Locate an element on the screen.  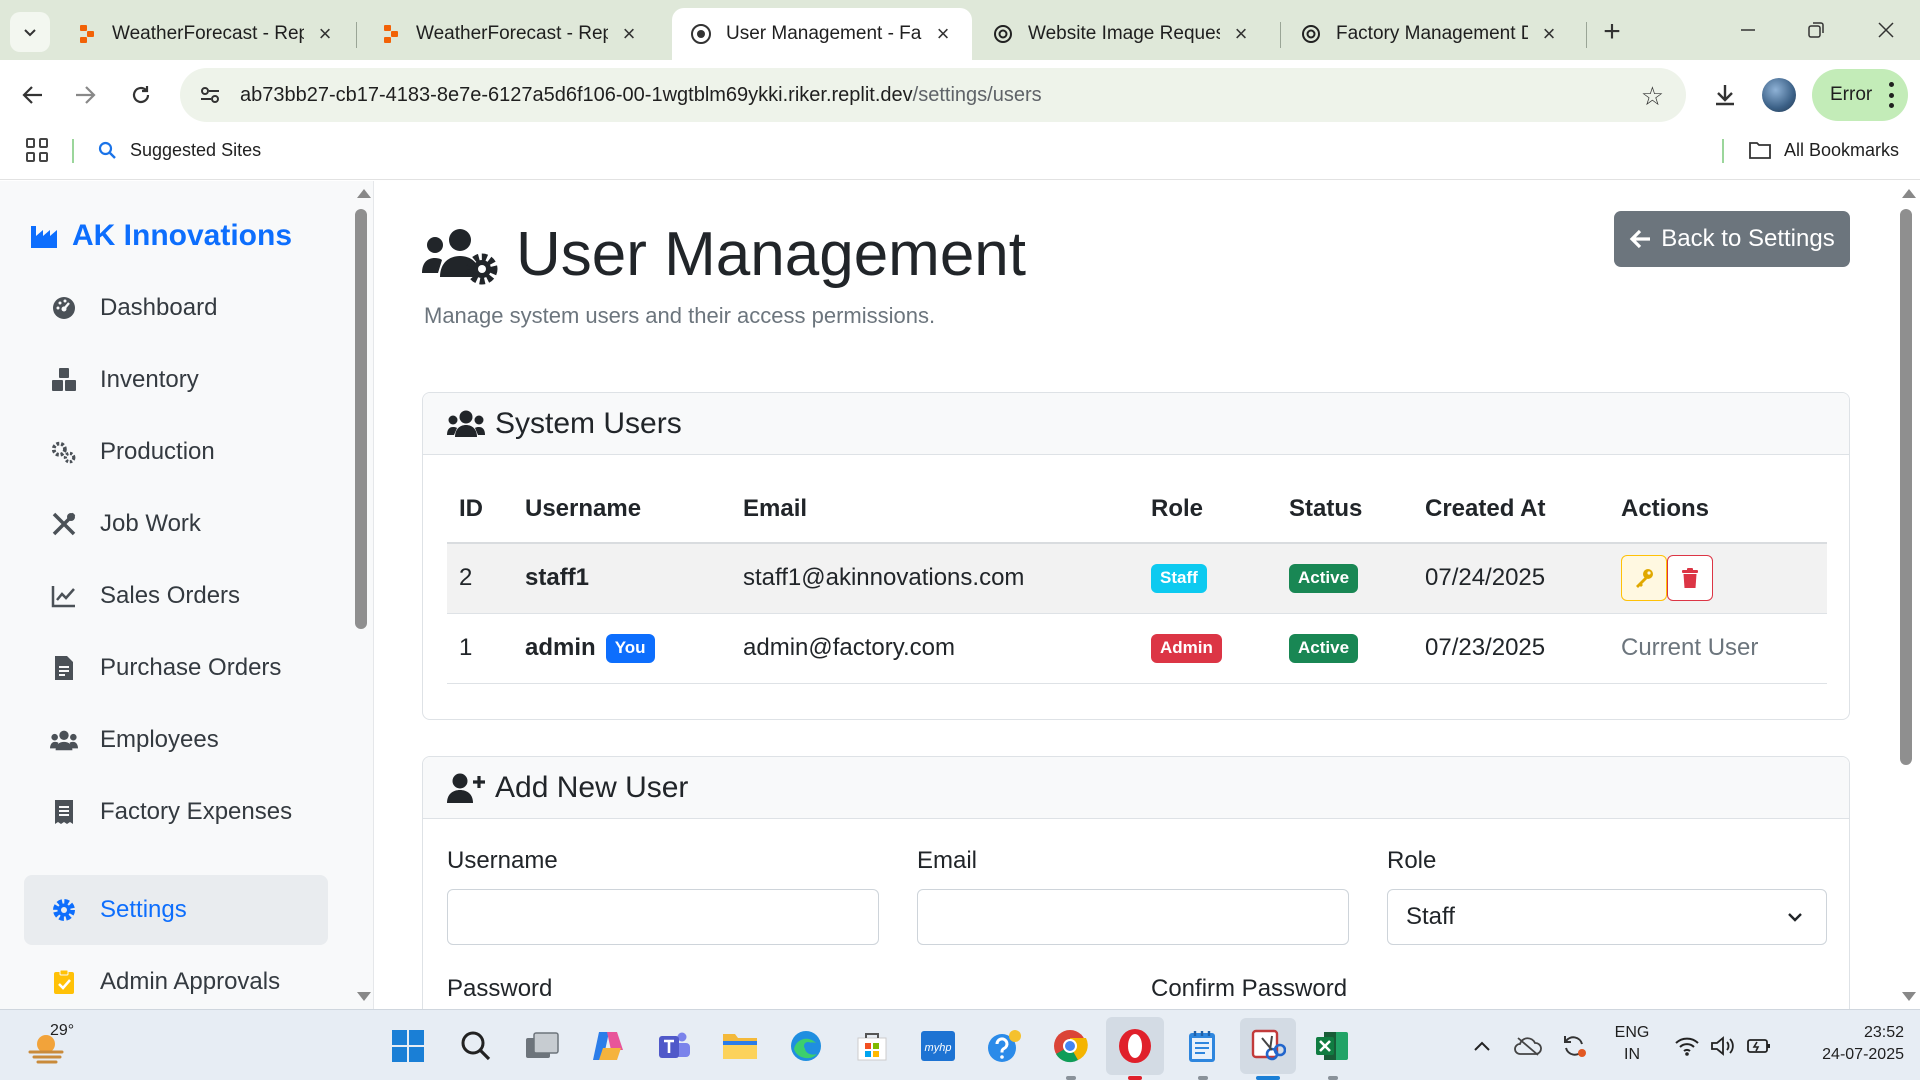
sidebar-item-dashboard: Dashboard is located at coordinates (176, 308).